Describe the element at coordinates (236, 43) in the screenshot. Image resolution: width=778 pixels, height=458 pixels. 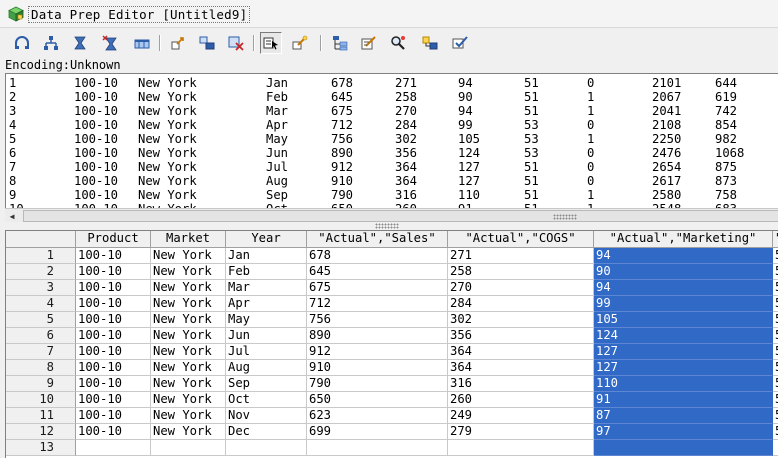
I see `drop-field-icon` at that location.